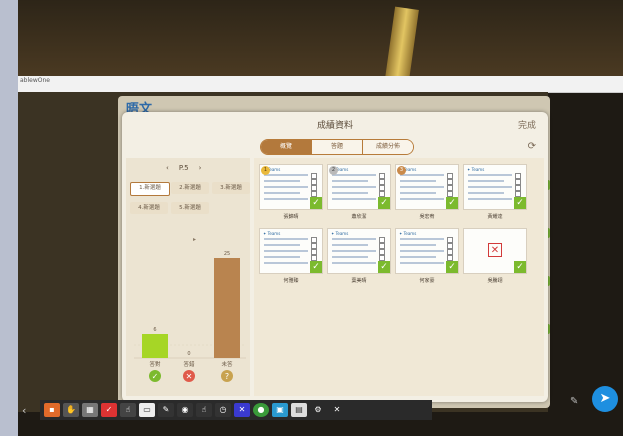 Image resolution: width=623 pixels, height=436 pixels. Describe the element at coordinates (223, 410) in the screenshot. I see `timer-icon: ◷` at that location.